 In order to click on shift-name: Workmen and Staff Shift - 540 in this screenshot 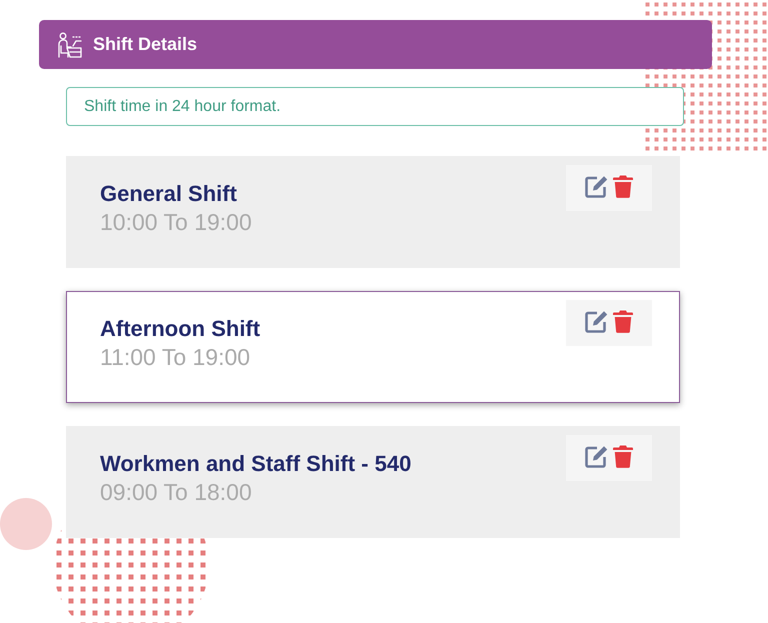, I will do `click(256, 463)`.